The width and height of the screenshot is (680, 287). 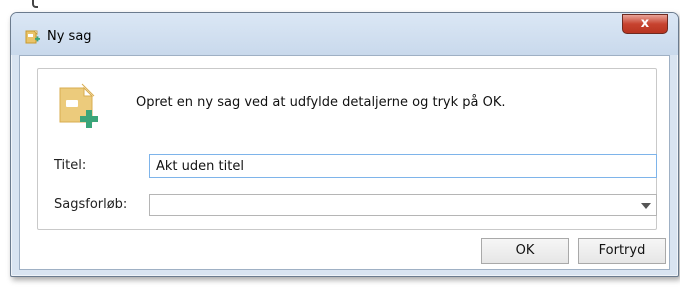 What do you see at coordinates (79, 106) in the screenshot?
I see `new-case-plus-icon` at bounding box center [79, 106].